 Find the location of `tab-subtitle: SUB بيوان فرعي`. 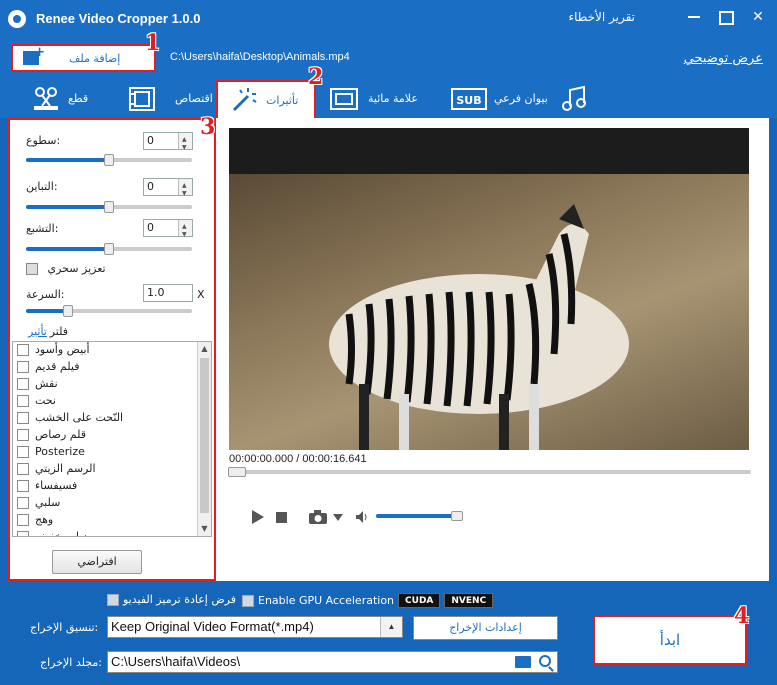

tab-subtitle: SUB بيوان فرعي is located at coordinates (501, 99).